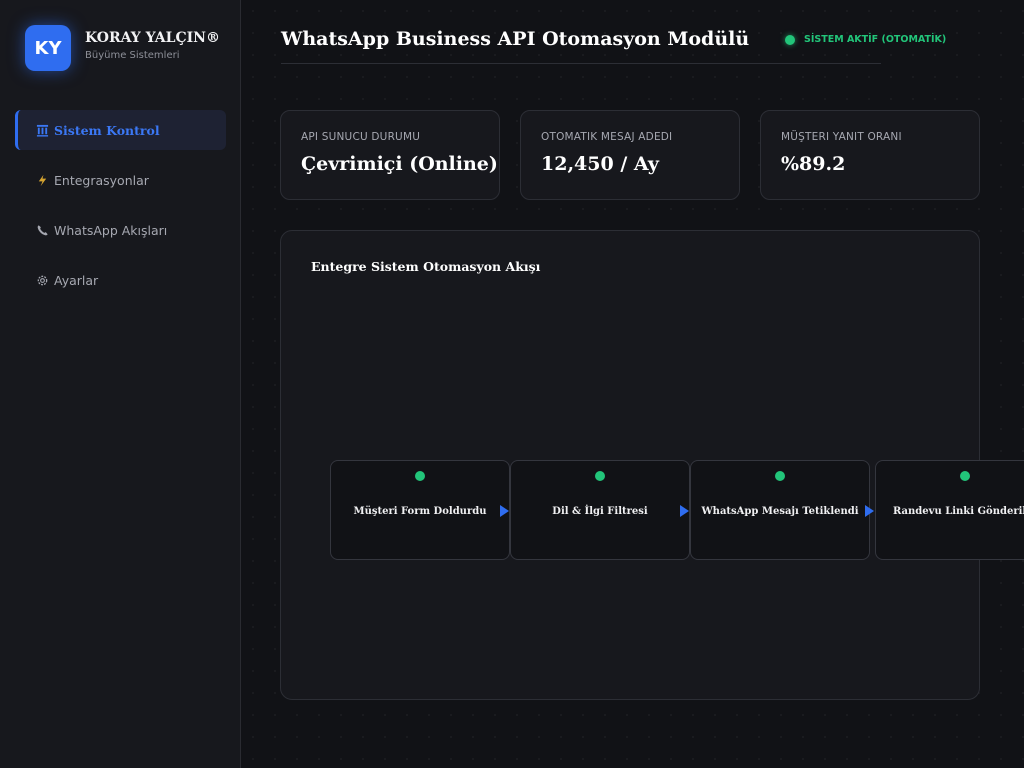 The image size is (1024, 768). What do you see at coordinates (42, 130) in the screenshot?
I see `building-columns-icon` at bounding box center [42, 130].